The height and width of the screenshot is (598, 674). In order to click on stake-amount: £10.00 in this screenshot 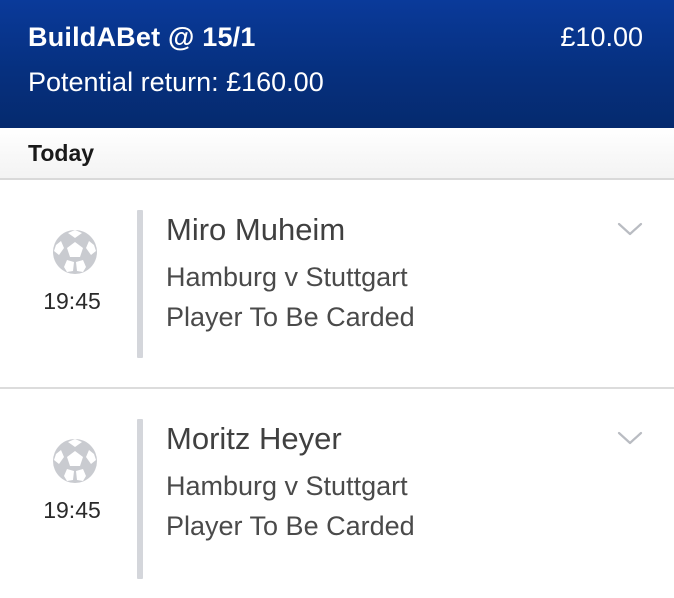, I will do `click(601, 37)`.